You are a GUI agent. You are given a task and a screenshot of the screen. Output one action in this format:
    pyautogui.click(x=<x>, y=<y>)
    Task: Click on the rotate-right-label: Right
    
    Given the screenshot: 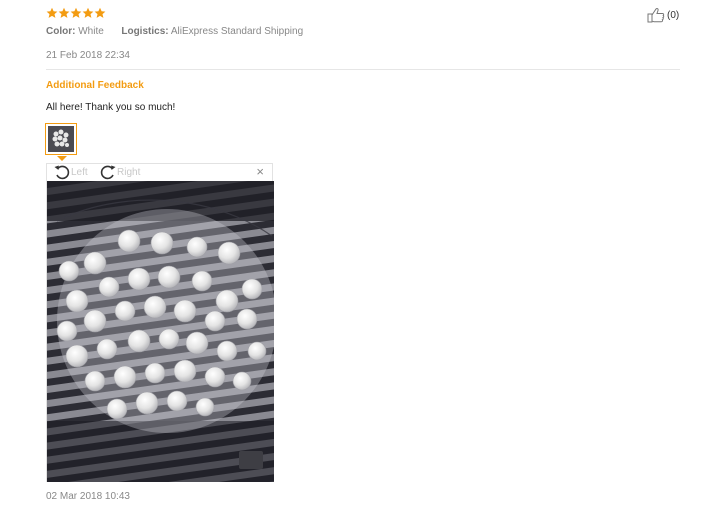 What is the action you would take?
    pyautogui.click(x=129, y=172)
    